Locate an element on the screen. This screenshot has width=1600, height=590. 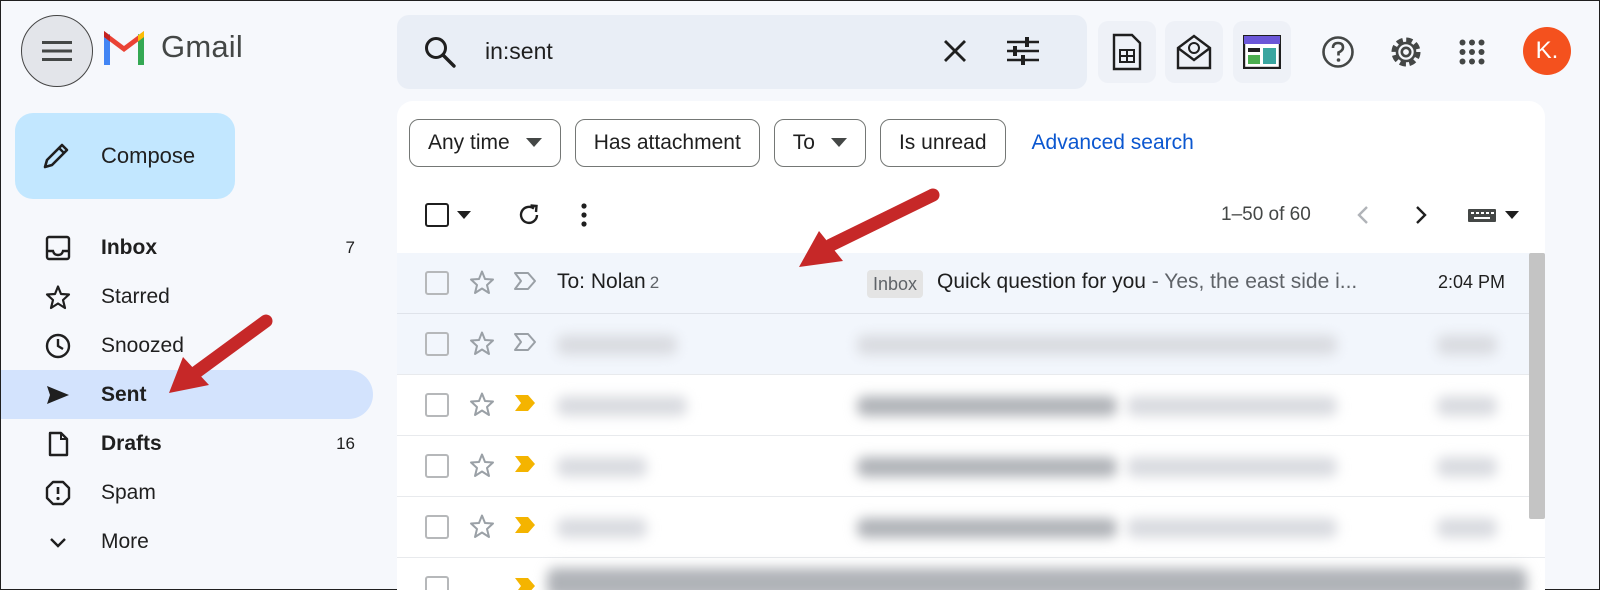
input-tools-dropdown is located at coordinates (1512, 215).